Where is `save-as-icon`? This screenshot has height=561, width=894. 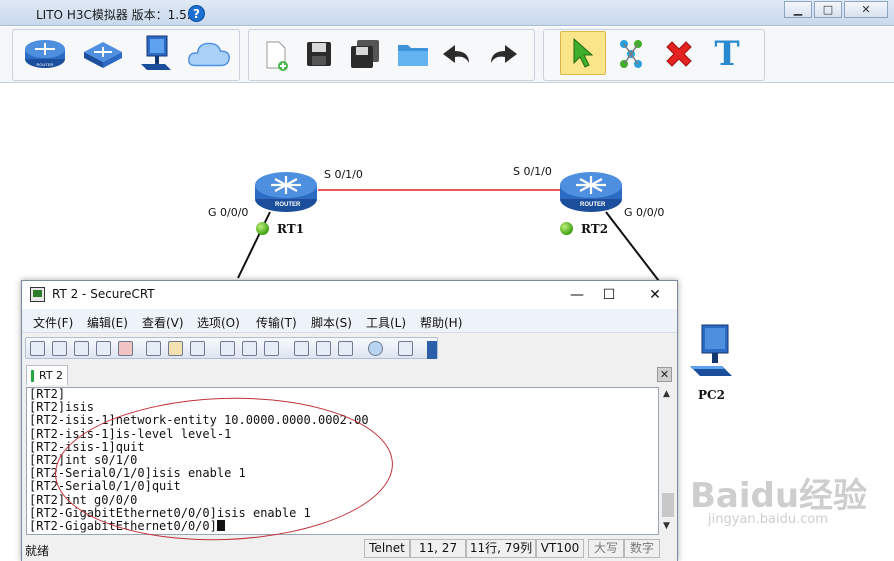 save-as-icon is located at coordinates (365, 54).